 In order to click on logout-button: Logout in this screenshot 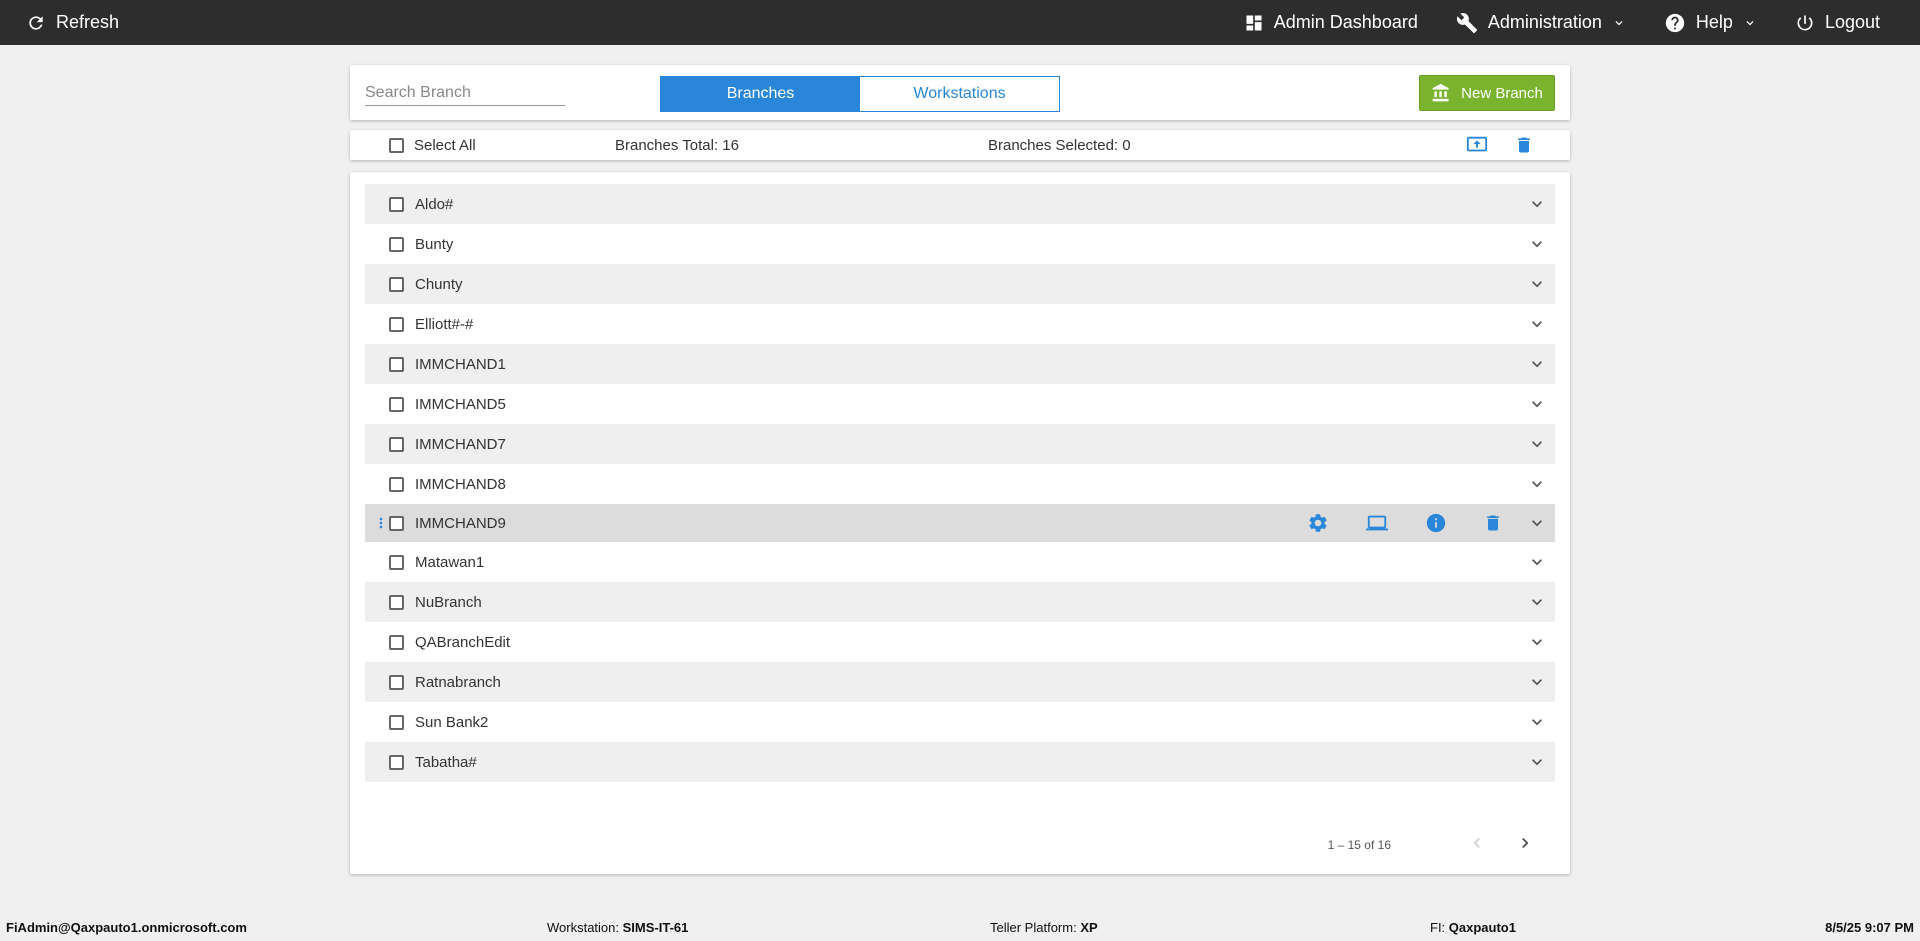, I will do `click(1837, 22)`.